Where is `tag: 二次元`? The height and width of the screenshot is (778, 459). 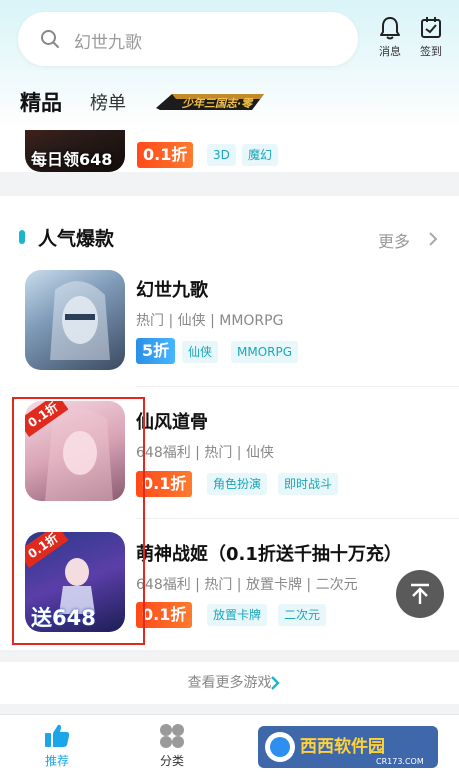
tag: 二次元 is located at coordinates (302, 615).